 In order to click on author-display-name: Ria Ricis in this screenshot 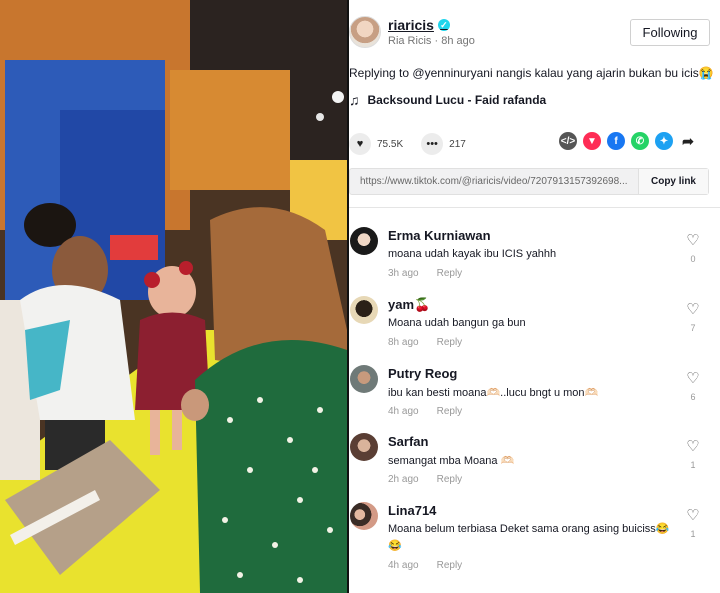, I will do `click(410, 41)`.